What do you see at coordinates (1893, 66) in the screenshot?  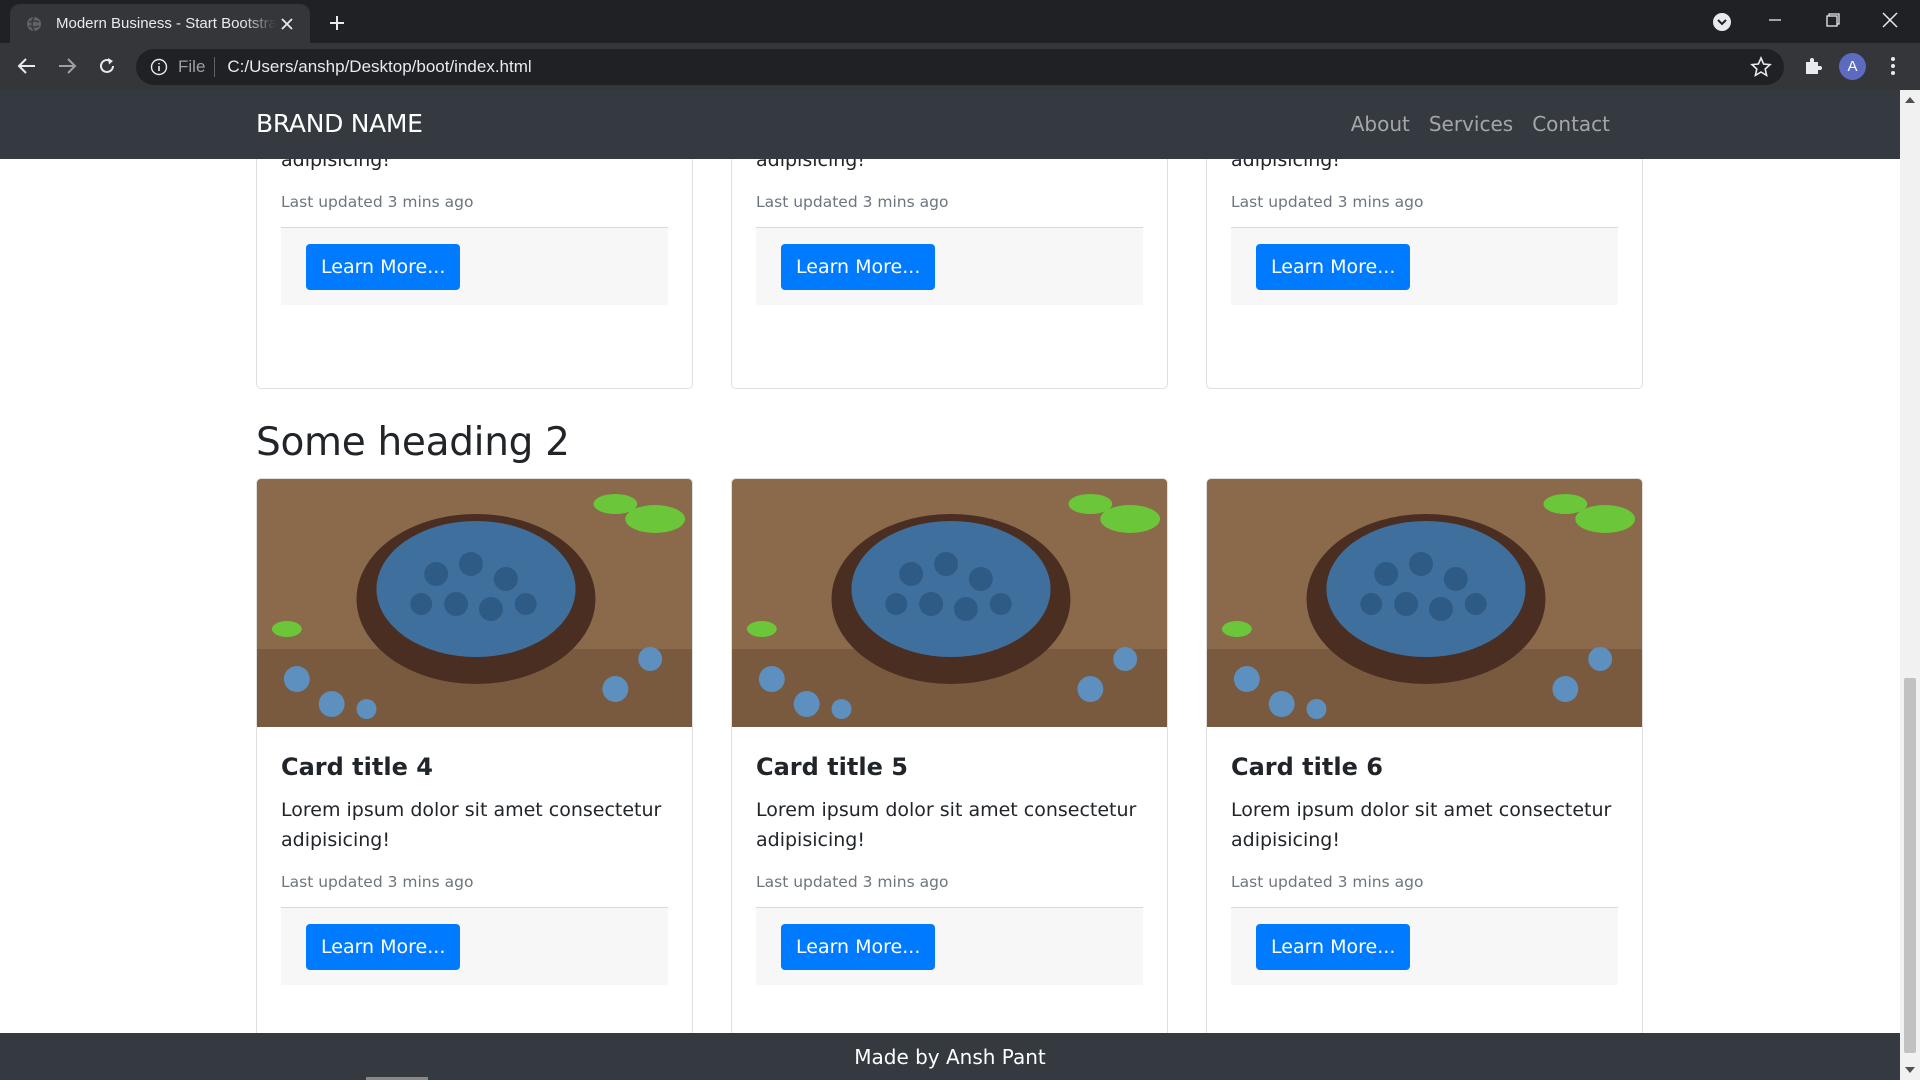 I see `more-menu-icon` at bounding box center [1893, 66].